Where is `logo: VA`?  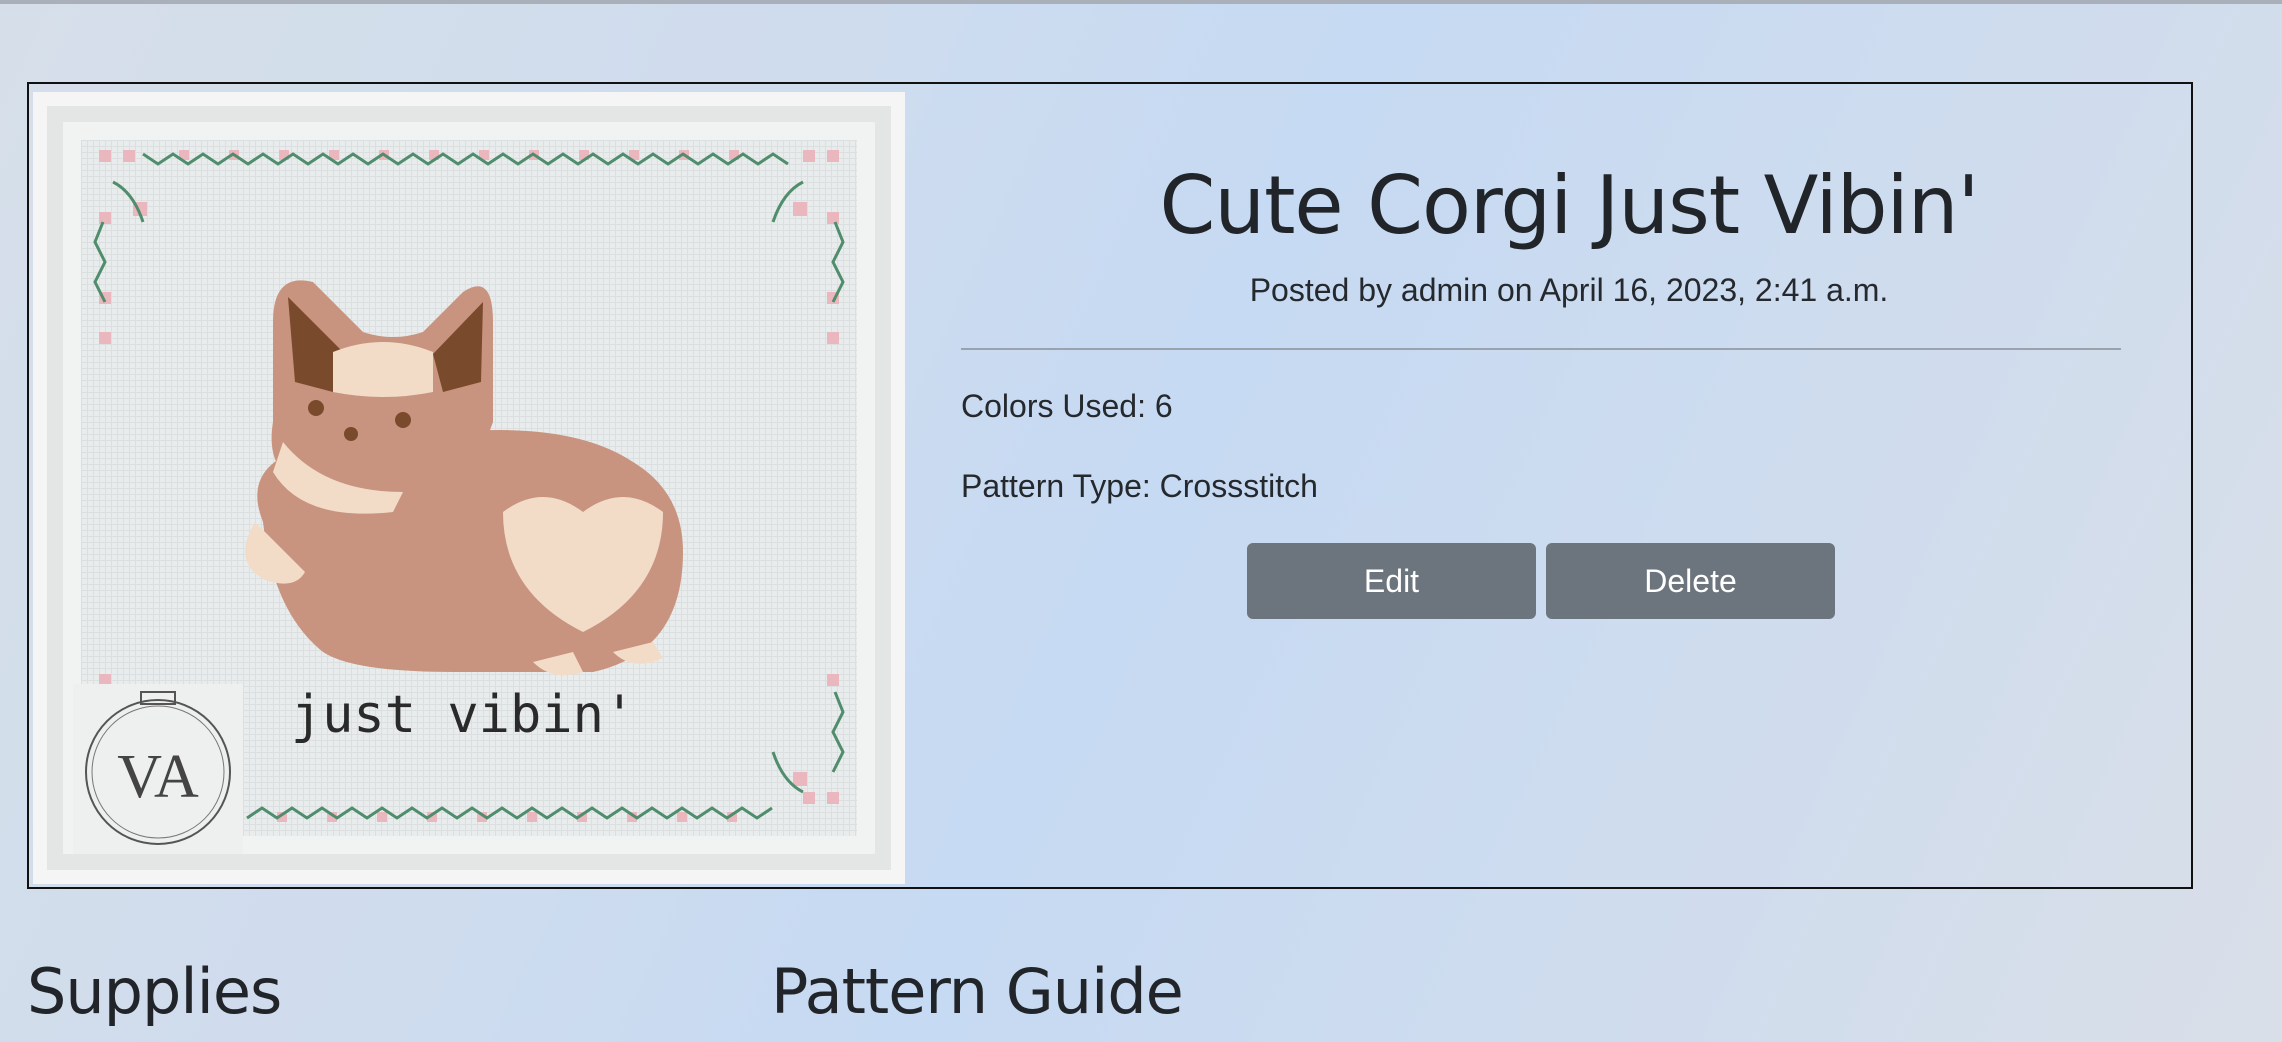 logo: VA is located at coordinates (158, 769).